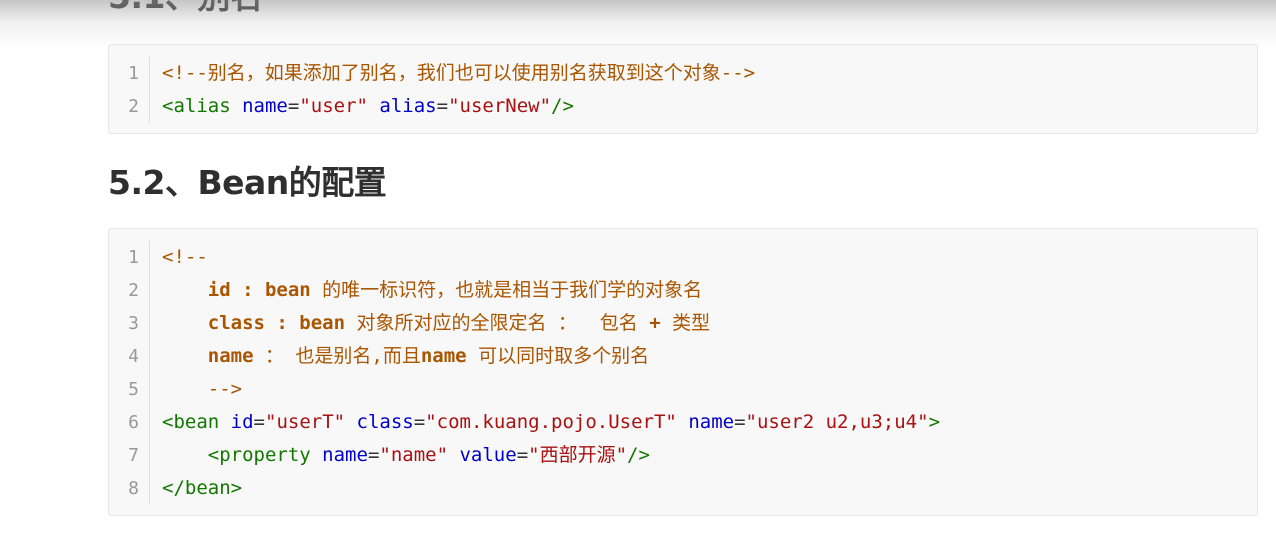 The width and height of the screenshot is (1276, 537). I want to click on code-comment: ： 也是别名,而且, so click(337, 356).